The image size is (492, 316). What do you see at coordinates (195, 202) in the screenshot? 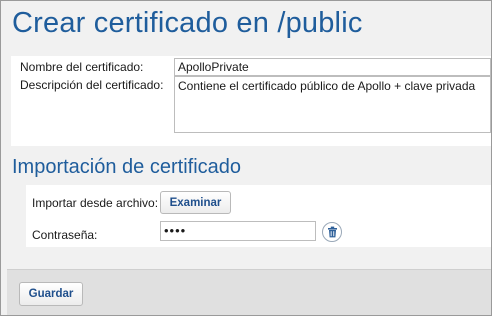
I see `browse-button: Examinar` at bounding box center [195, 202].